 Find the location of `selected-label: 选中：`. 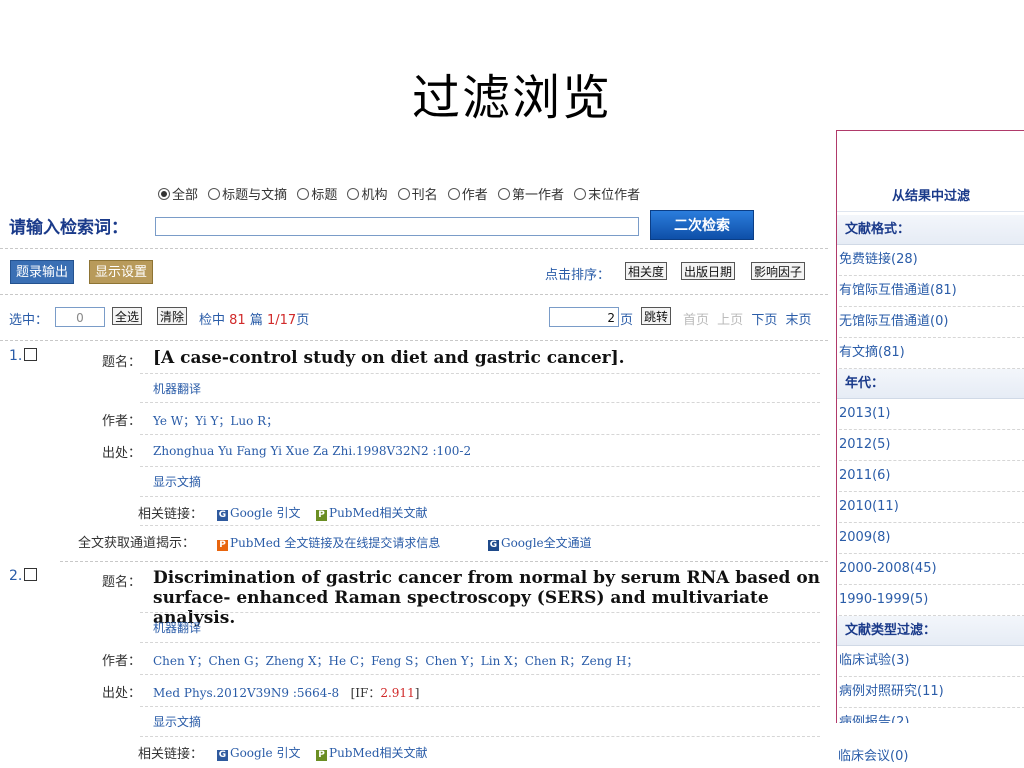

selected-label: 选中： is located at coordinates (29, 320).